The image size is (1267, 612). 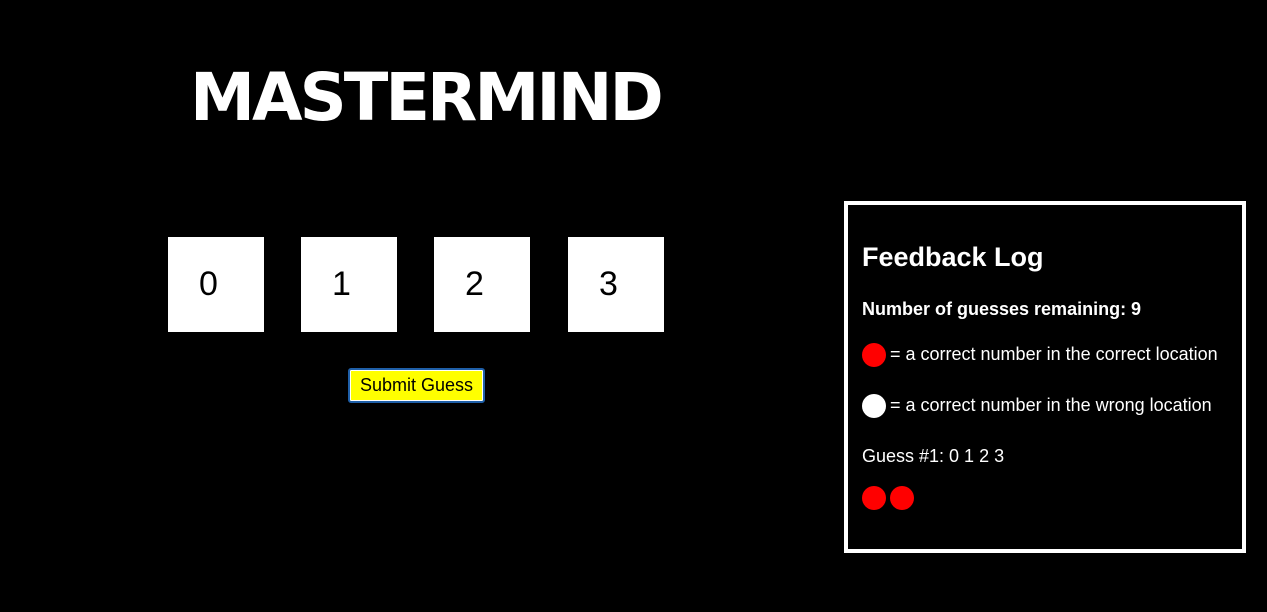 What do you see at coordinates (1002, 309) in the screenshot?
I see `guesses-remaining: Number of guesses remaining: 9` at bounding box center [1002, 309].